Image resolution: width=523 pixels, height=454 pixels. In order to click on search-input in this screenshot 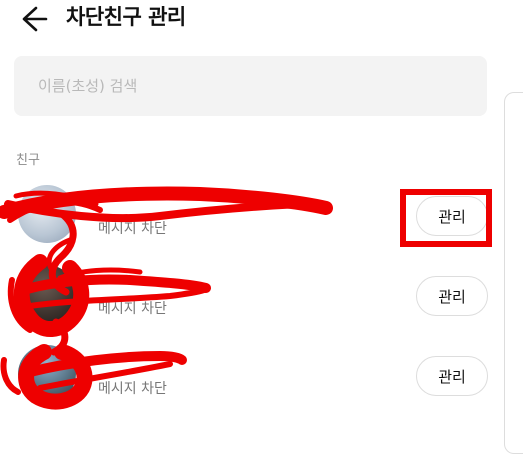, I will do `click(250, 86)`.